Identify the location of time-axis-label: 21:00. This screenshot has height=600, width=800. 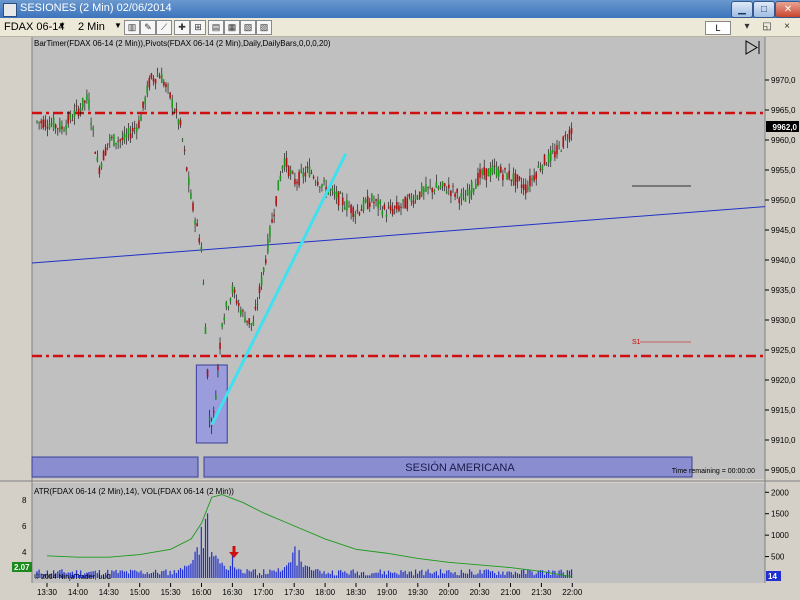
(510, 592).